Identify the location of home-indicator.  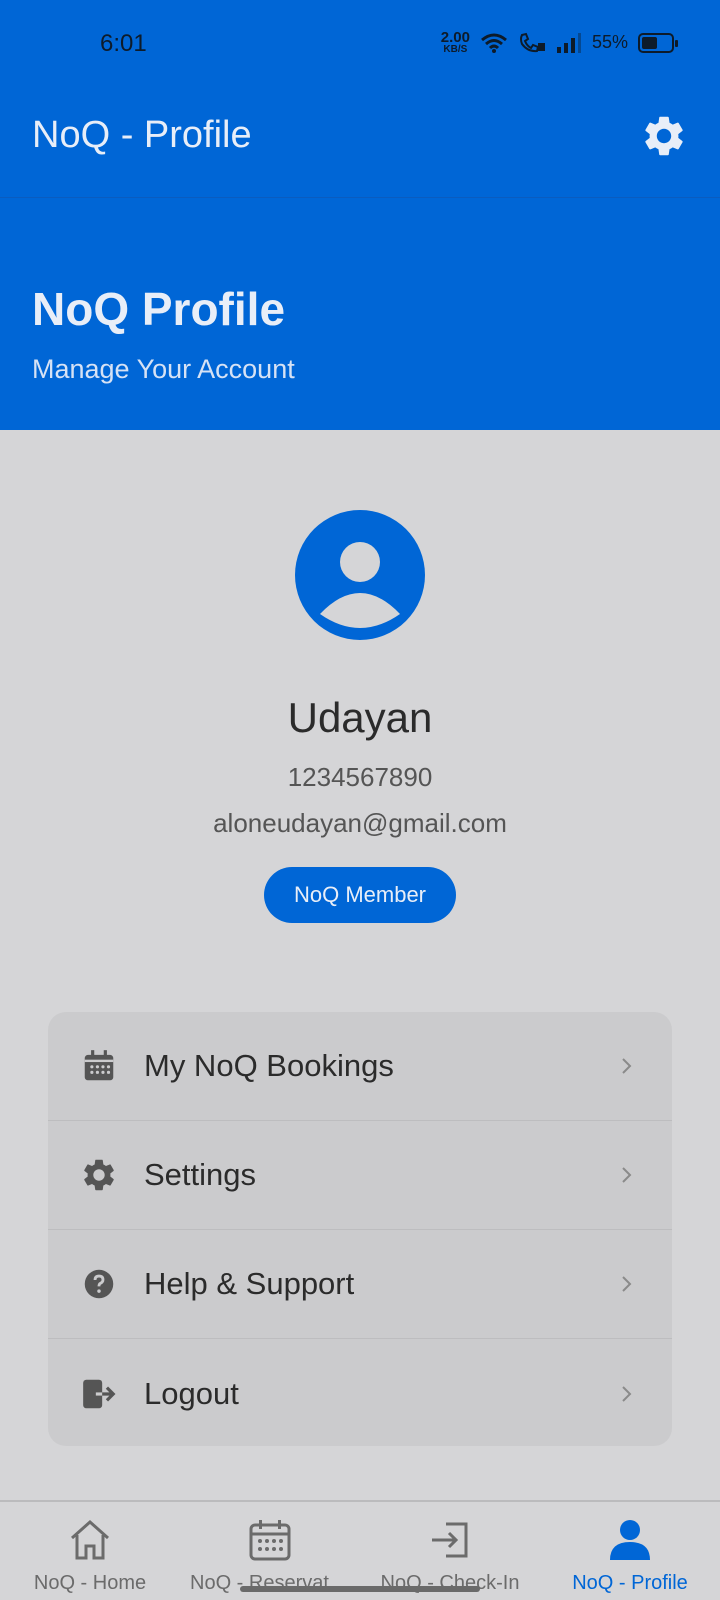
(360, 1589).